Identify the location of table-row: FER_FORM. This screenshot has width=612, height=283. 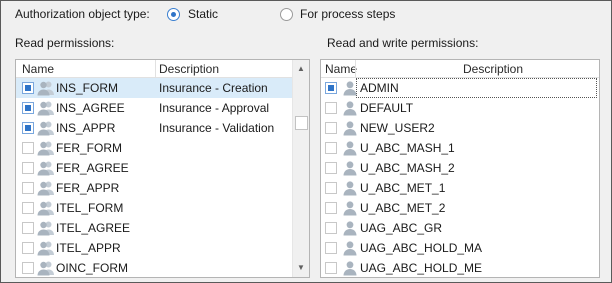
(154, 148).